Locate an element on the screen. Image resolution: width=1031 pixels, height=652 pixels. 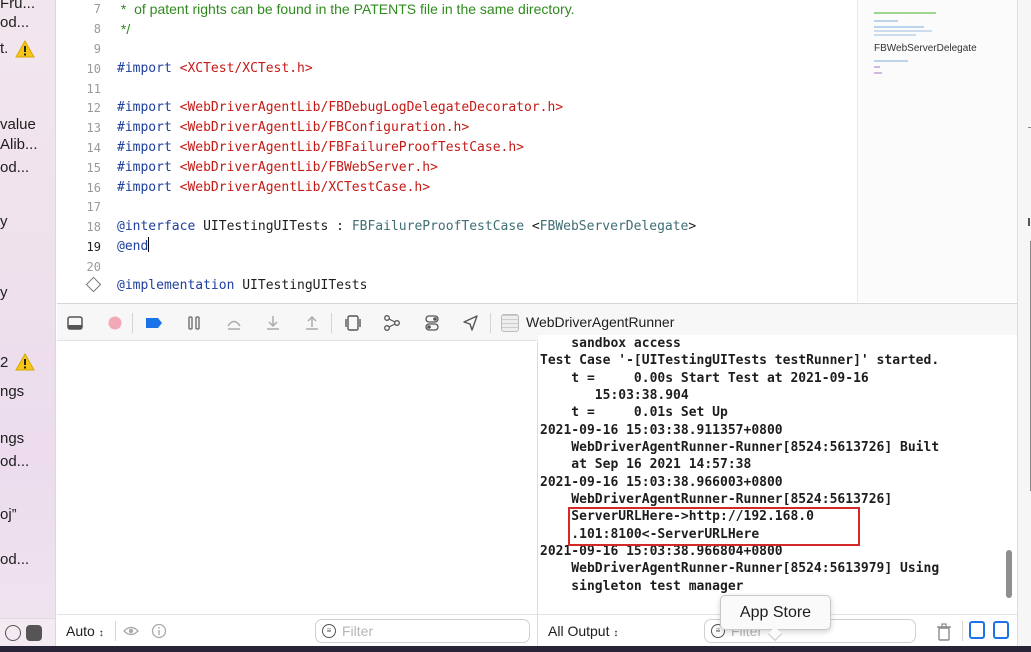
tooltip-label: App Store is located at coordinates (775, 612).